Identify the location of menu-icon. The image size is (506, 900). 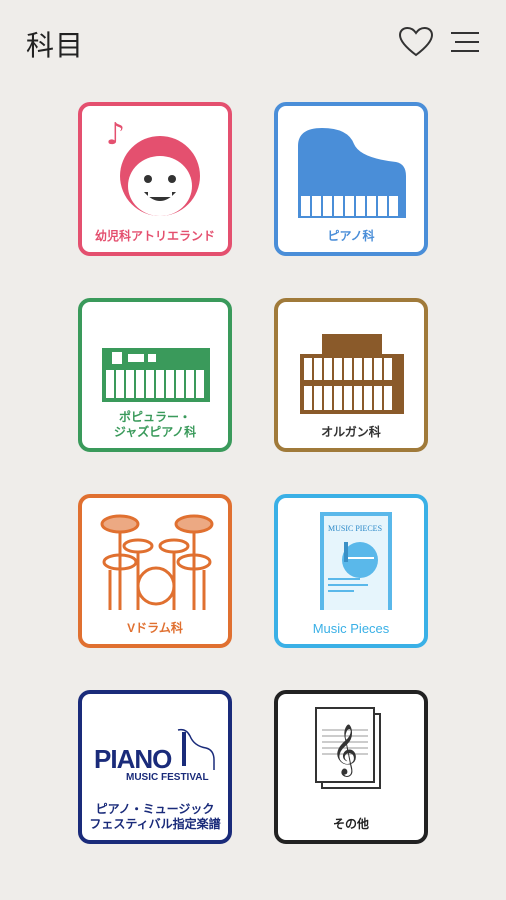
(465, 42).